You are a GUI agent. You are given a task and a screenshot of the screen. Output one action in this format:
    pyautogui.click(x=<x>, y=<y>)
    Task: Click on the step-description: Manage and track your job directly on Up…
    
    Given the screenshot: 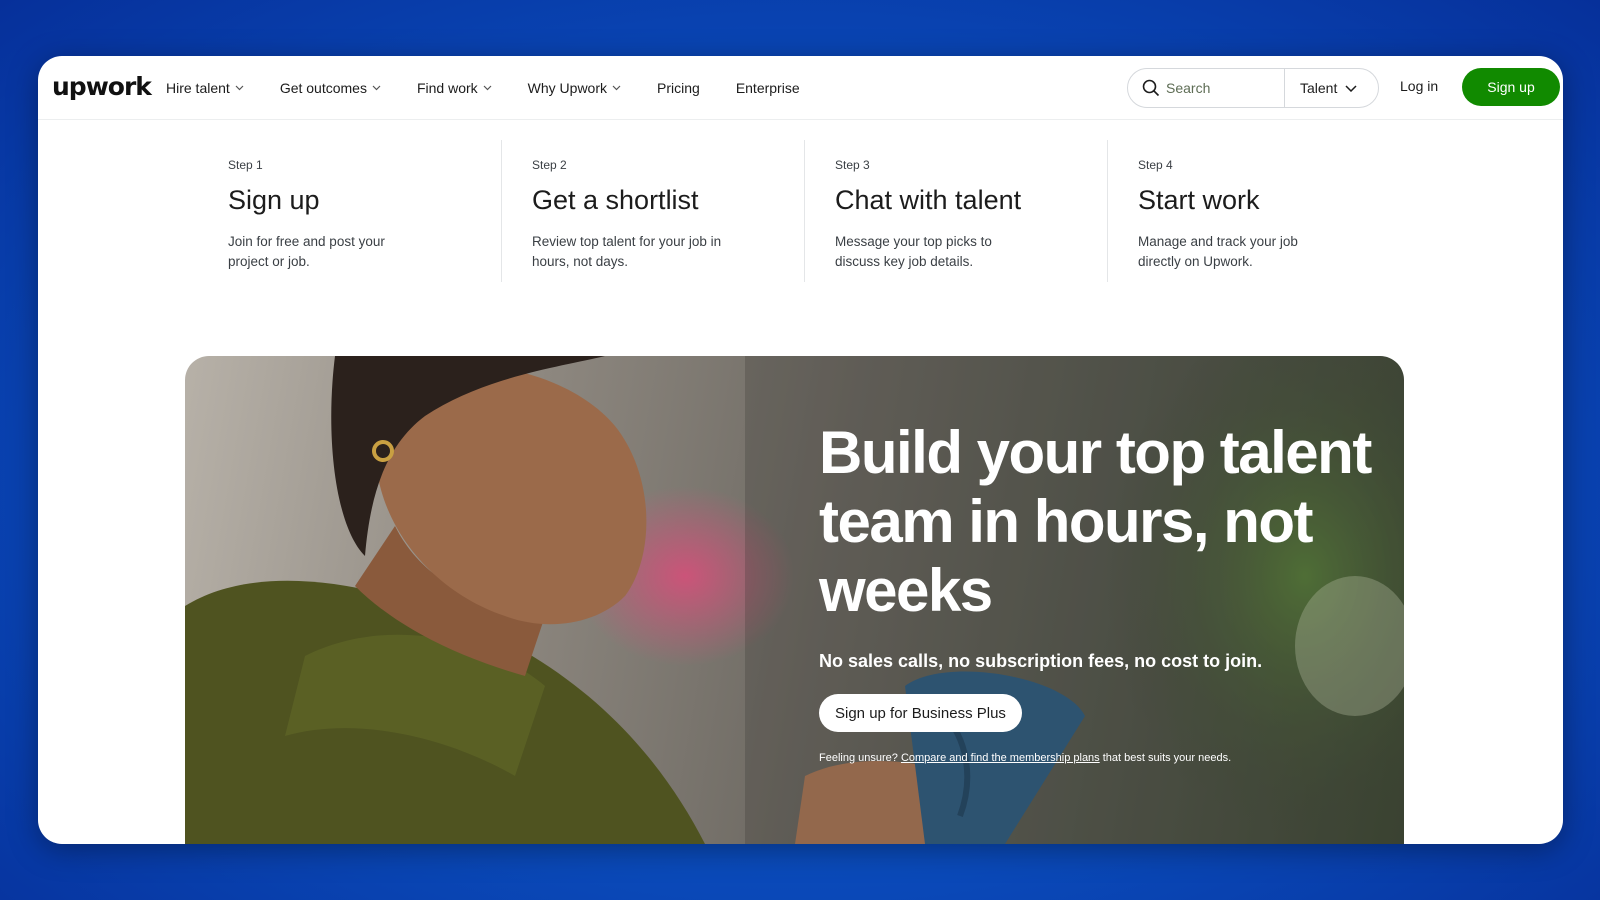 What is the action you would take?
    pyautogui.click(x=1218, y=251)
    